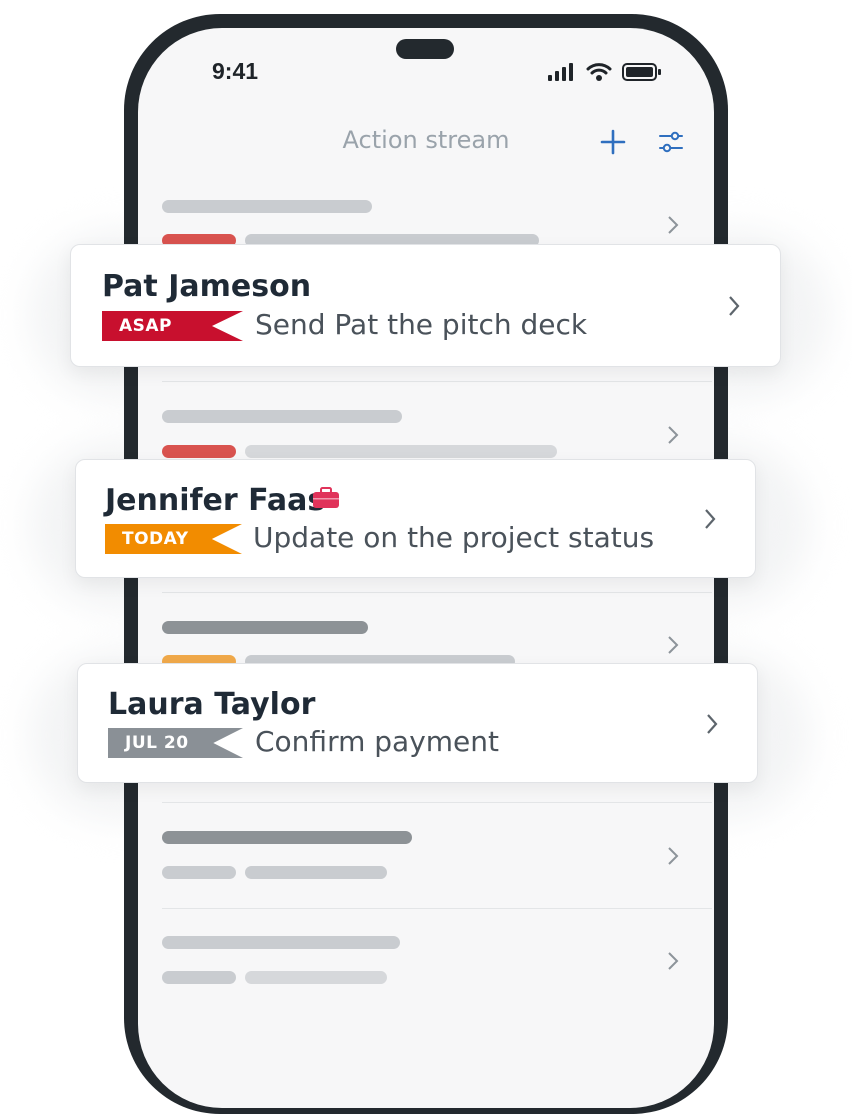  Describe the element at coordinates (417, 723) in the screenshot. I see `action-card-laura-taylor: Laura Taylor JUL 20 Confirm payment` at that location.